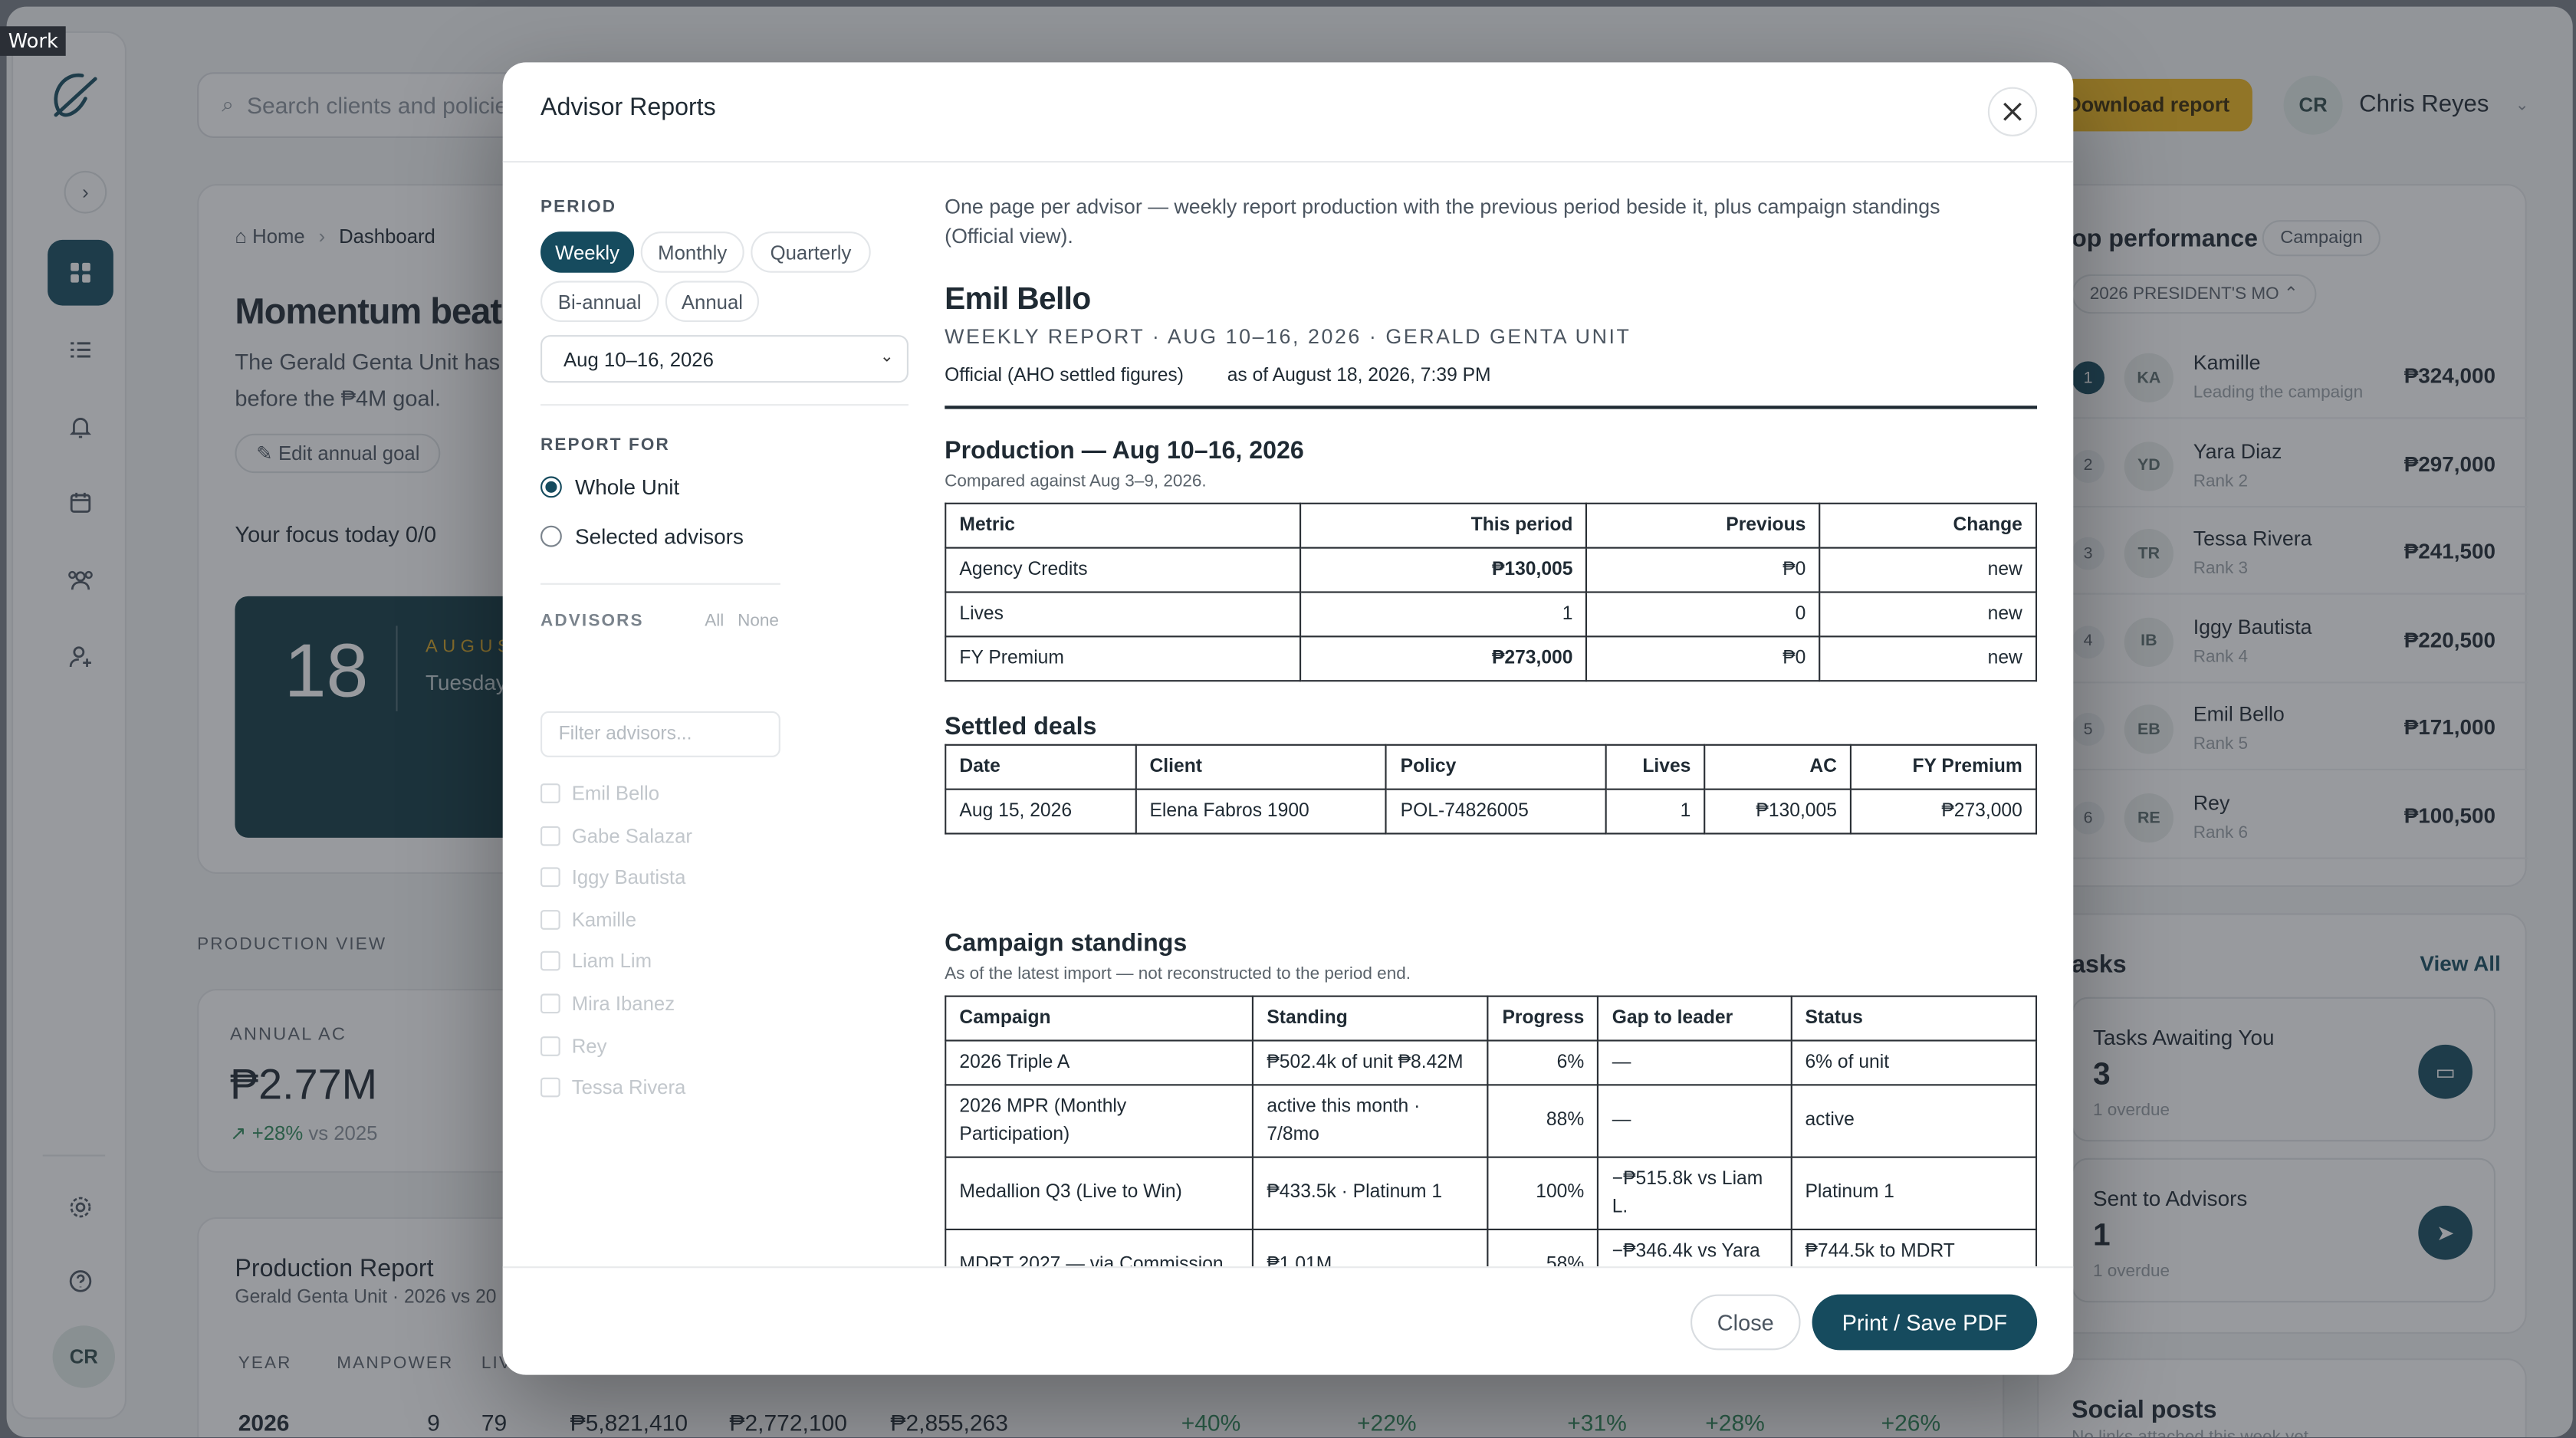 This screenshot has width=2576, height=1438. What do you see at coordinates (1064, 376) in the screenshot?
I see `report-source: Official (AHO settled figures)` at bounding box center [1064, 376].